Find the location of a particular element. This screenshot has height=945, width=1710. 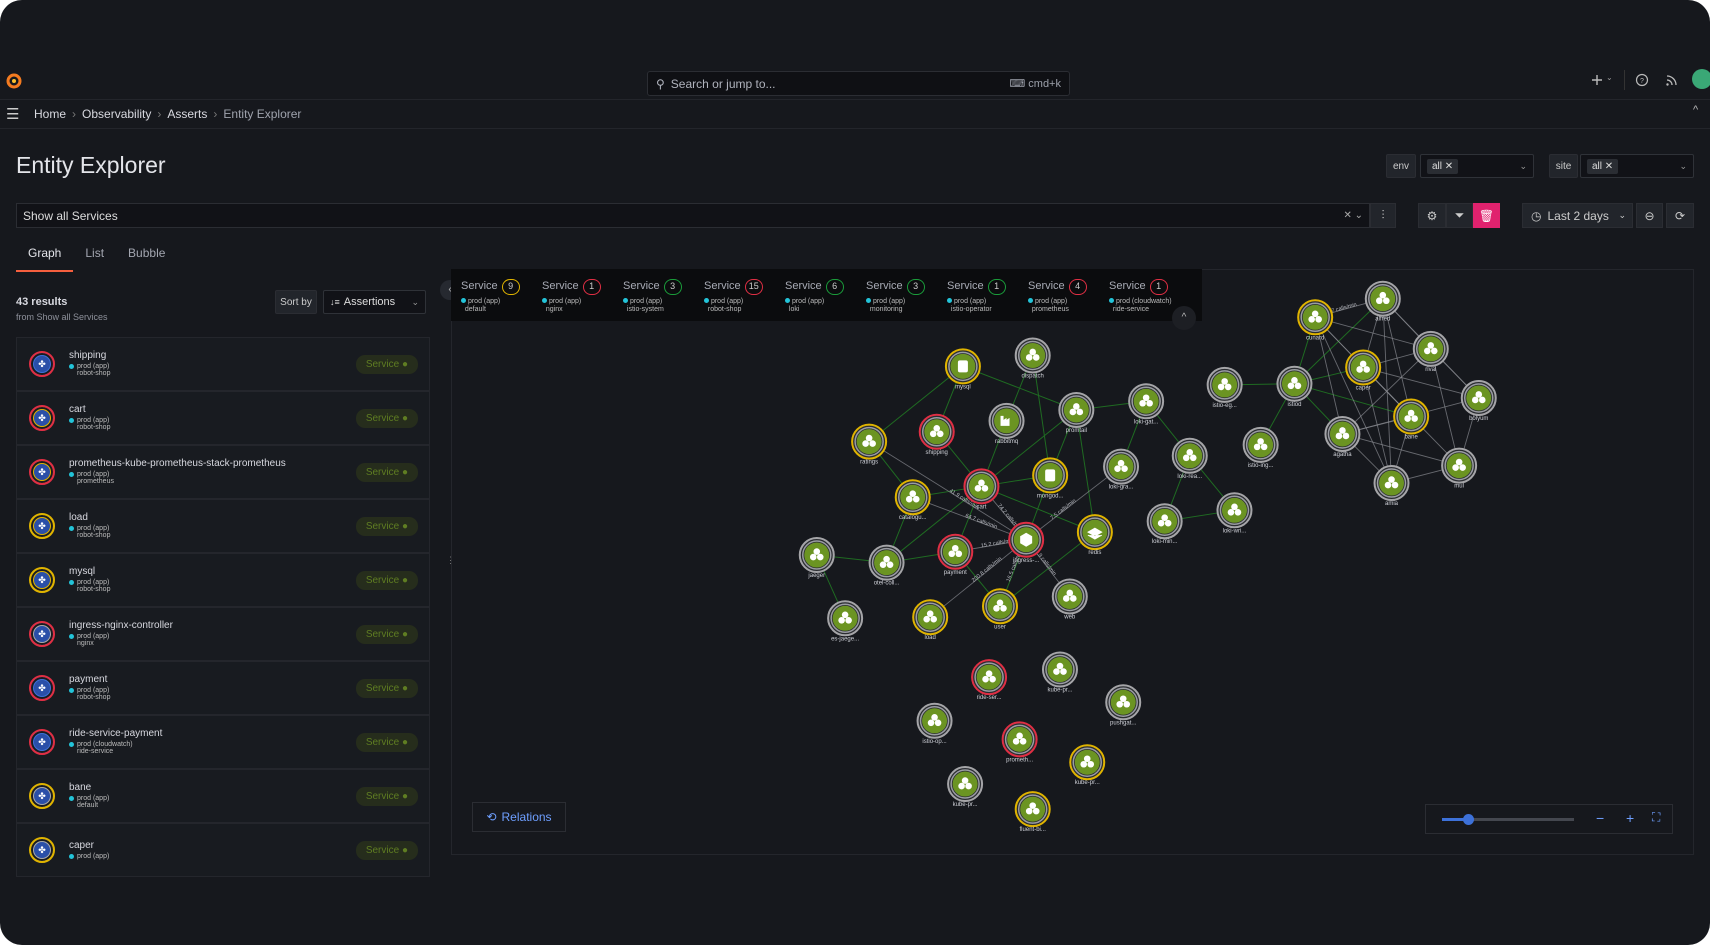

service-group: Service 1 prod (app) nginx is located at coordinates (582, 300).